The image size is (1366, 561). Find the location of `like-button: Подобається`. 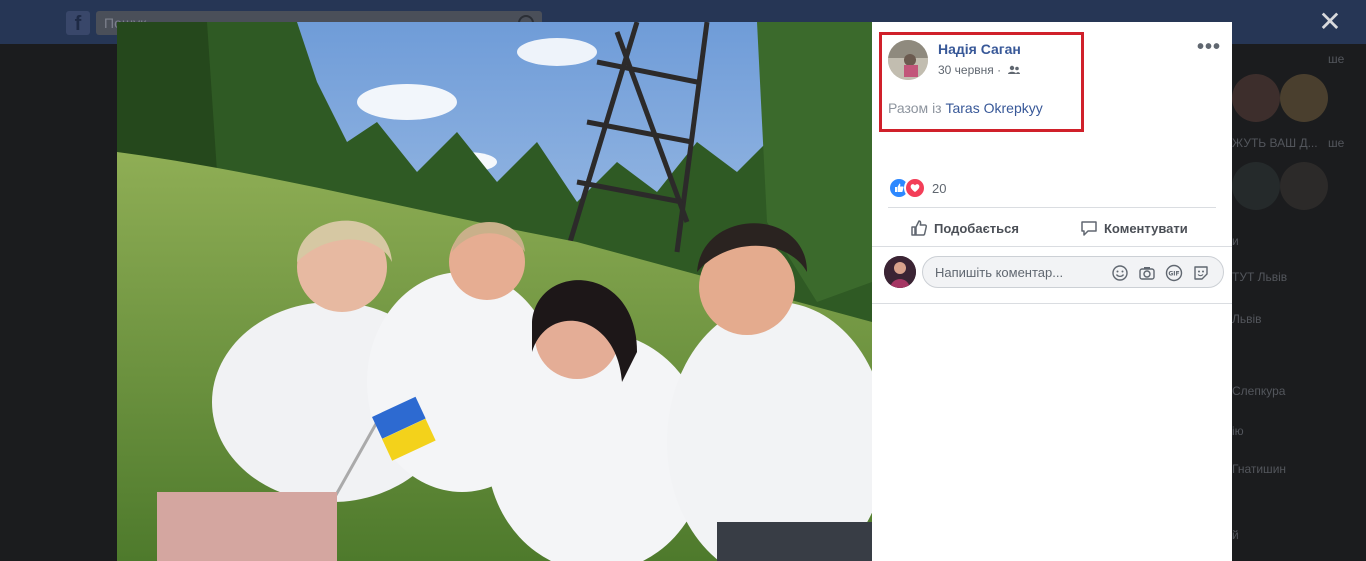

like-button: Подобається is located at coordinates (964, 228).